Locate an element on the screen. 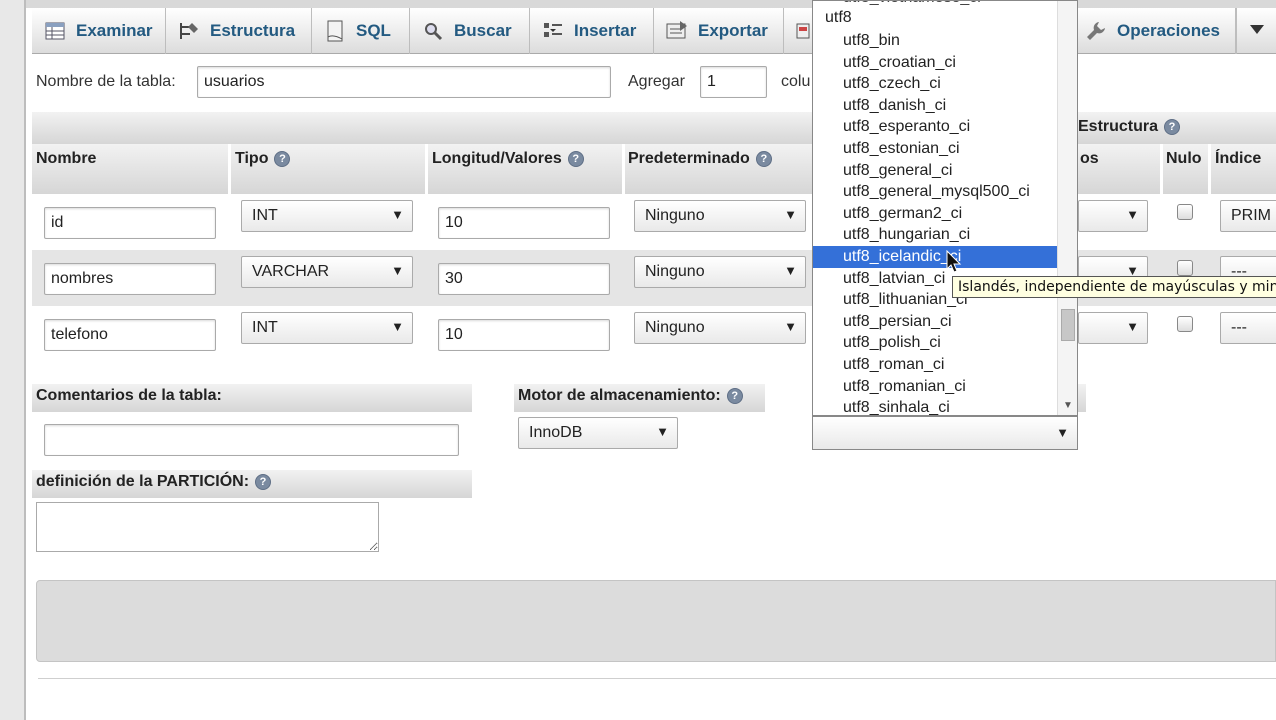 Image resolution: width=1276 pixels, height=720 pixels. collation-option: utf8_general_mysql500_ci is located at coordinates (935, 192).